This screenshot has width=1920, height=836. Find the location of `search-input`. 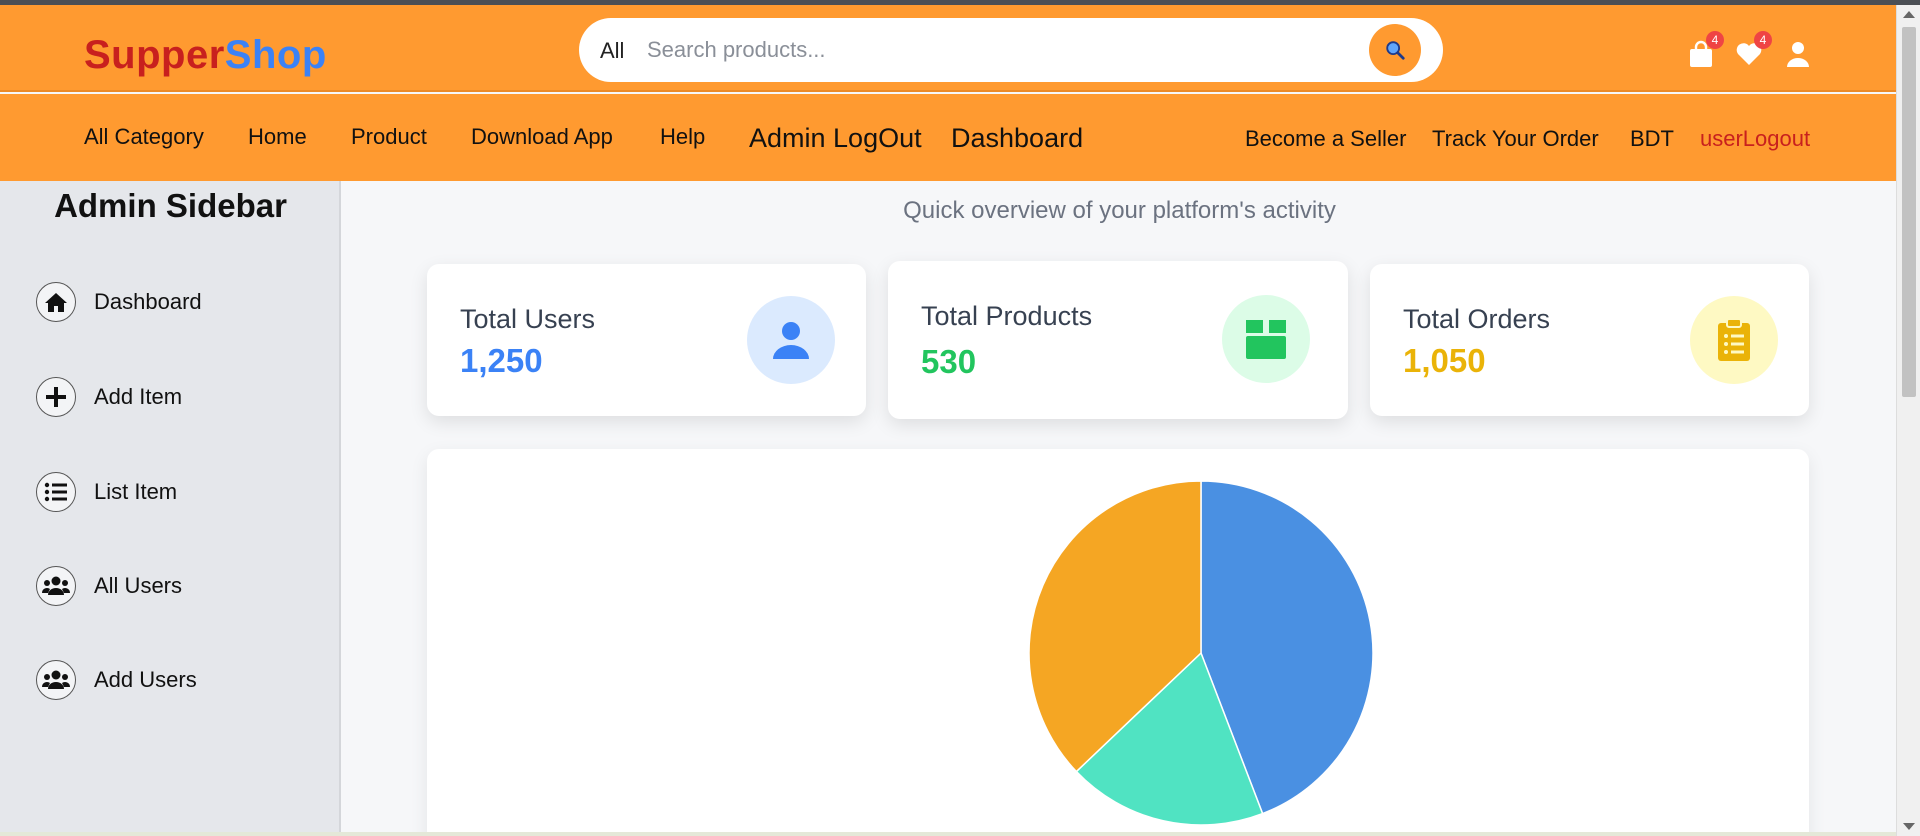

search-input is located at coordinates (987, 50).